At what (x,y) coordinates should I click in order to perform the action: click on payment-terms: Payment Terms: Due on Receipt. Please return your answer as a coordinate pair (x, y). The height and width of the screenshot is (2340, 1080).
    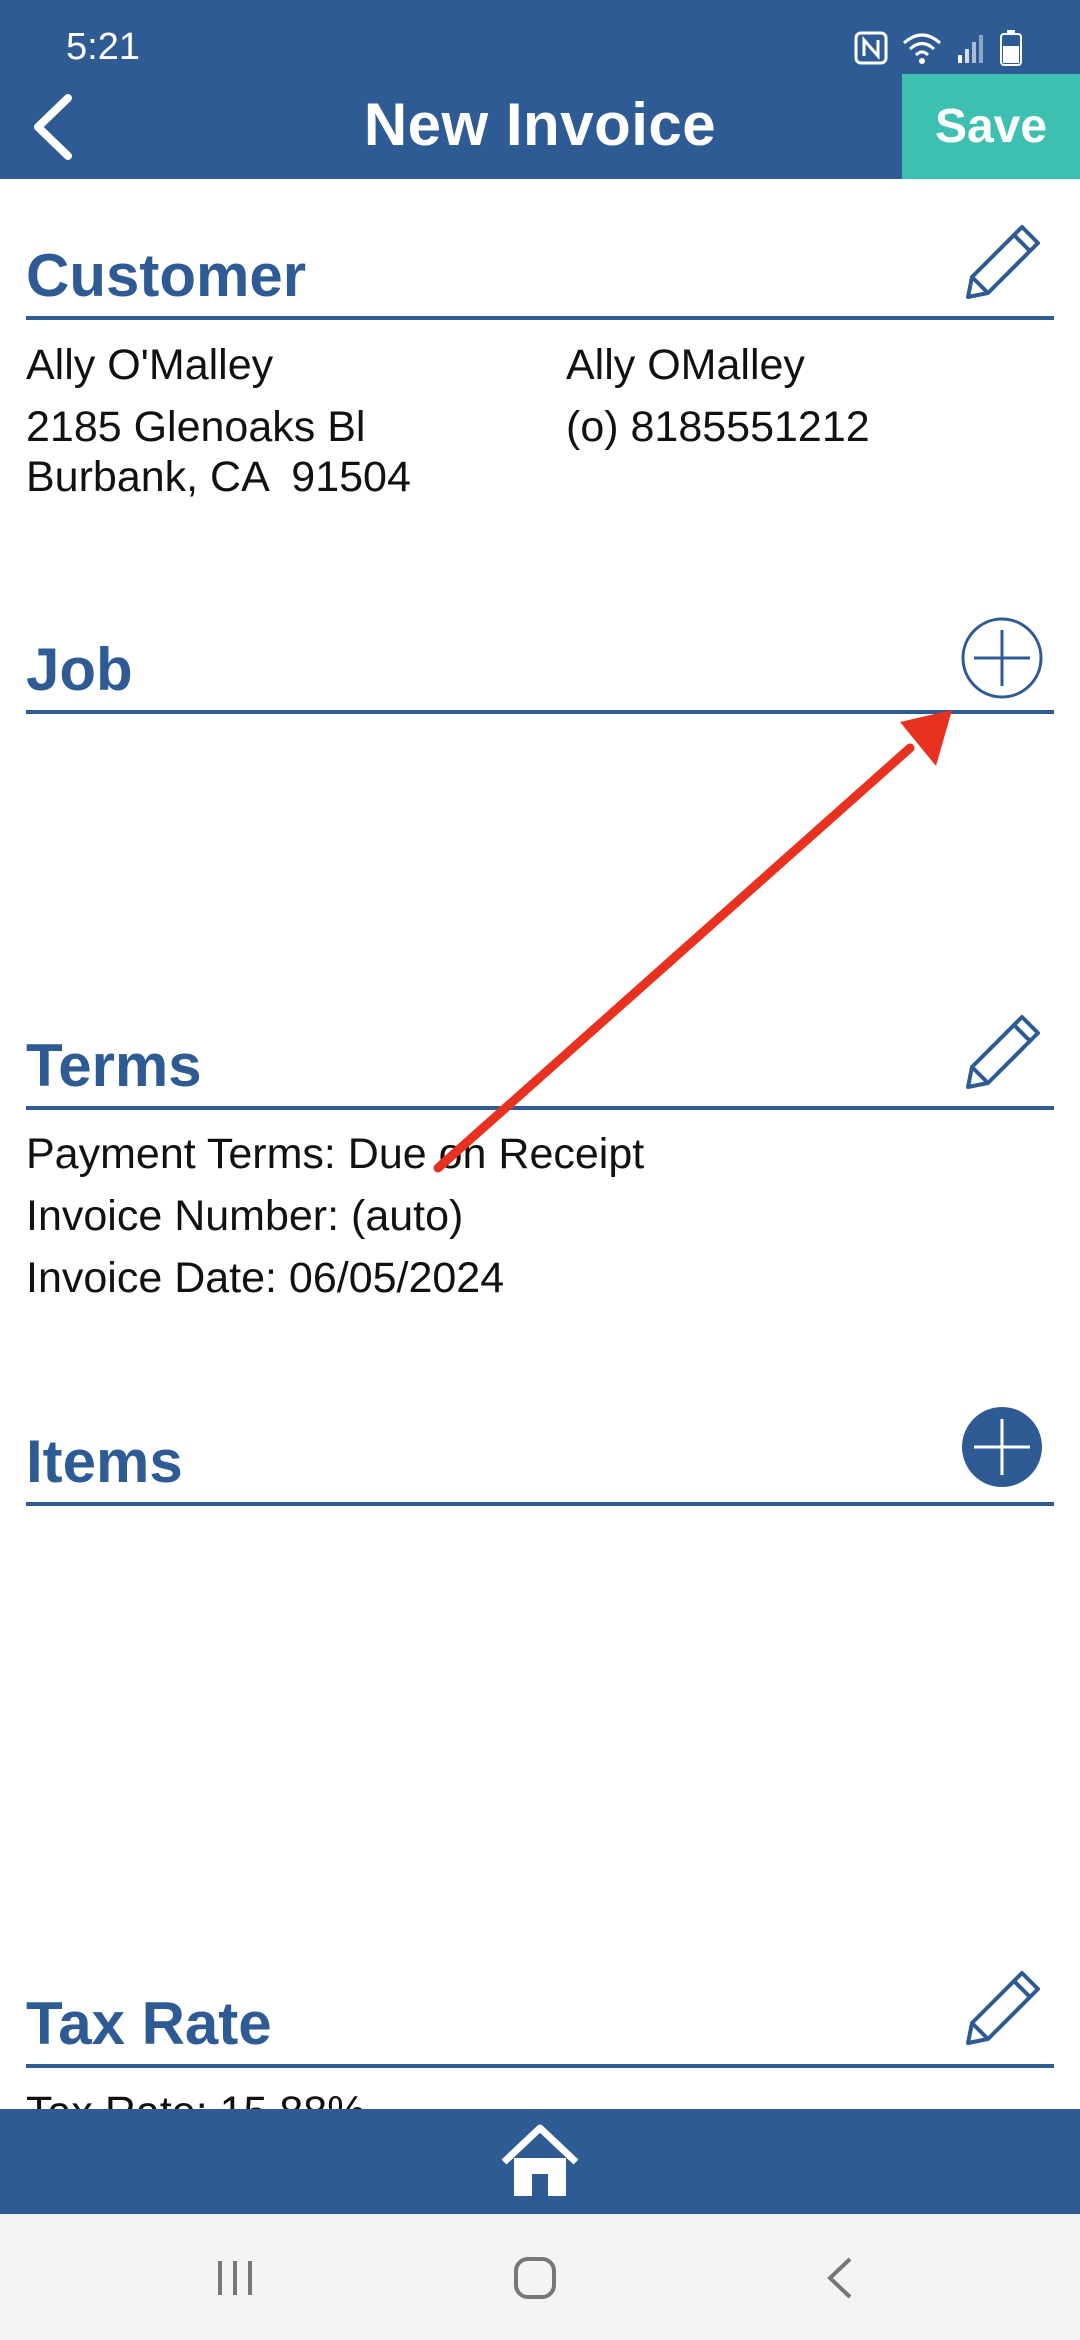
    Looking at the image, I should click on (335, 1154).